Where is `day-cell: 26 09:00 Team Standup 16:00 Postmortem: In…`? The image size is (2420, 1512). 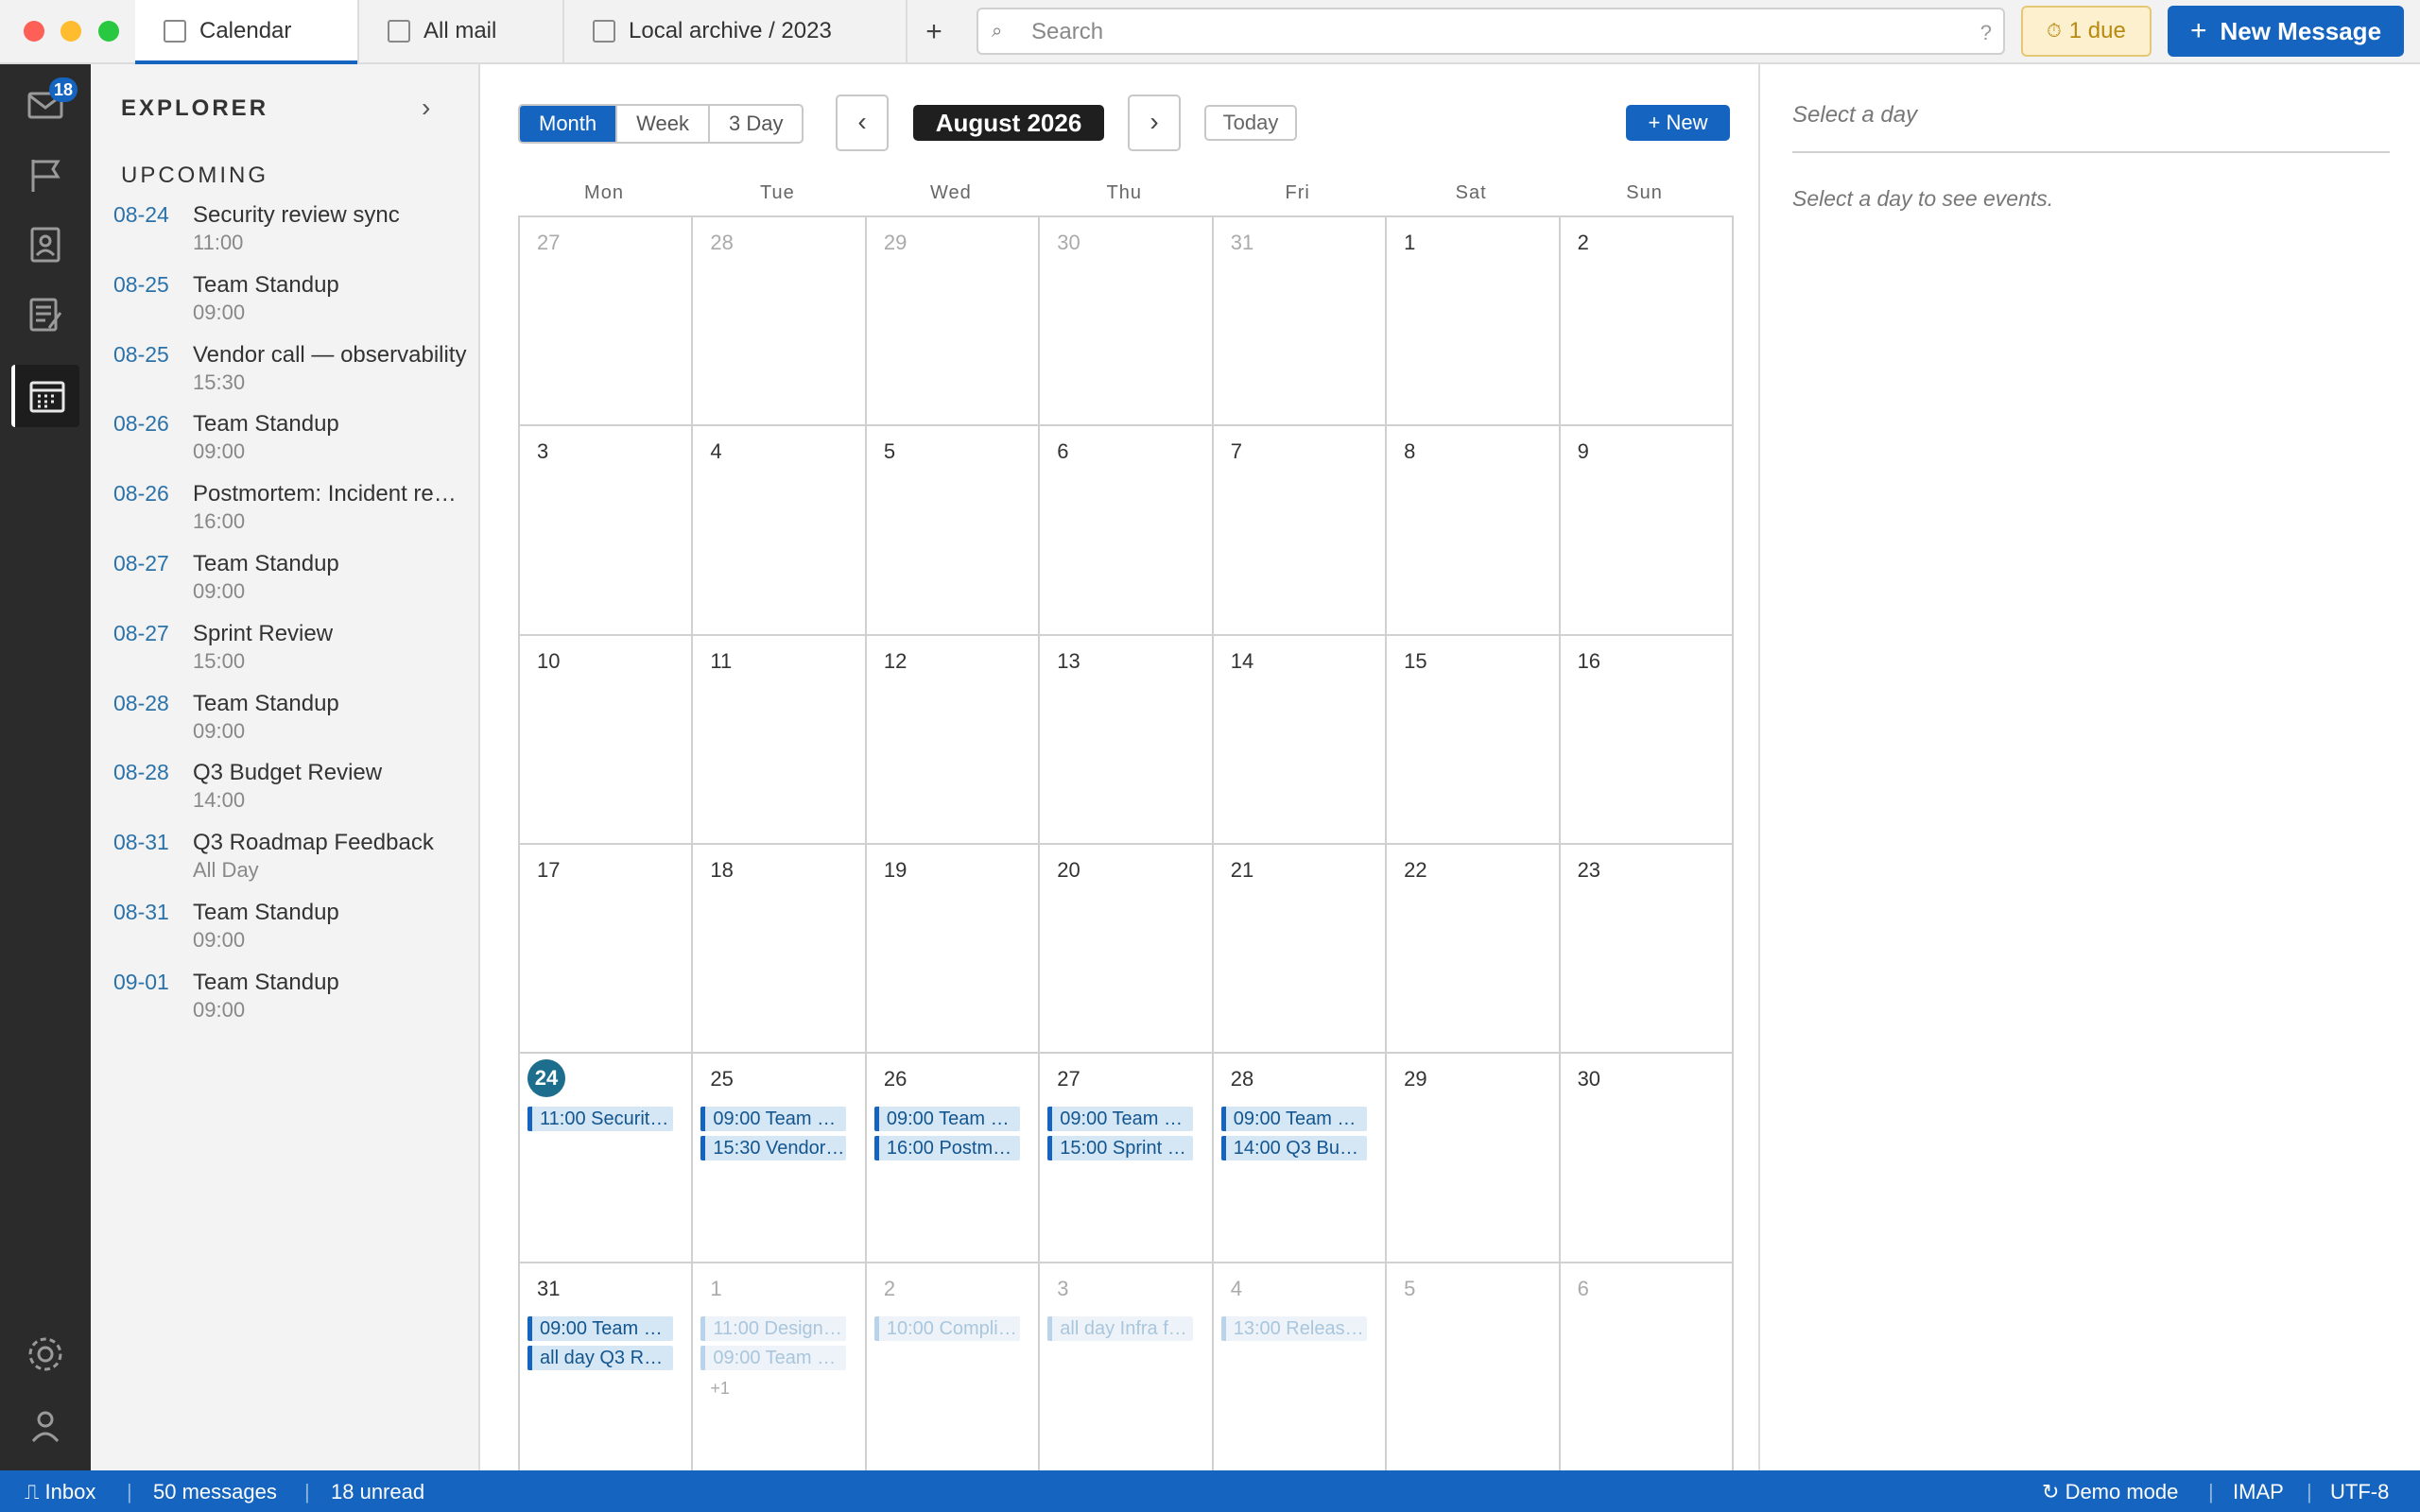
day-cell: 26 09:00 Team Standup 16:00 Postmortem: In… is located at coordinates (952, 1157).